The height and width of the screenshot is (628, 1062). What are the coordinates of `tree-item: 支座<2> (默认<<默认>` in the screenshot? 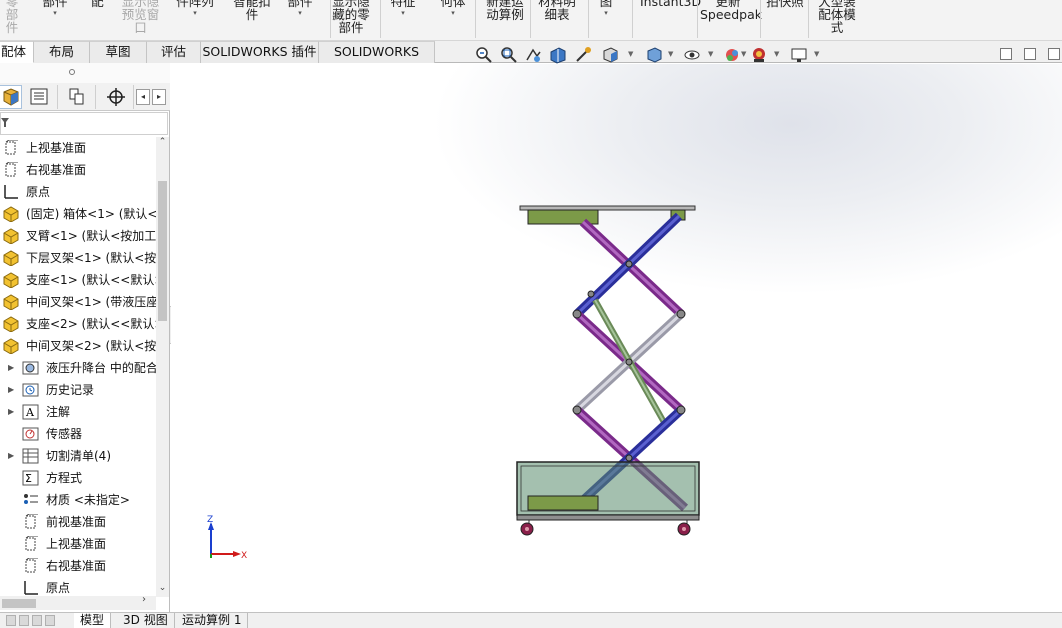 It's located at (78, 324).